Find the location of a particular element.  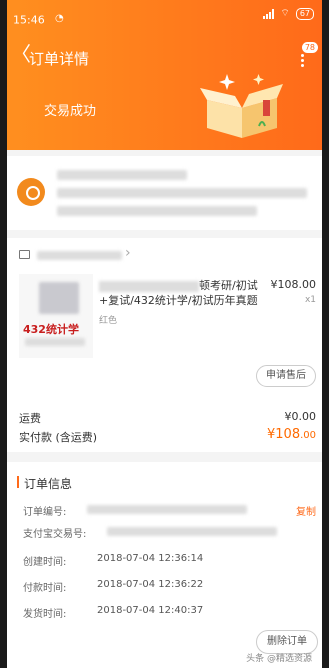

alipay-no-redacted is located at coordinates (192, 531).